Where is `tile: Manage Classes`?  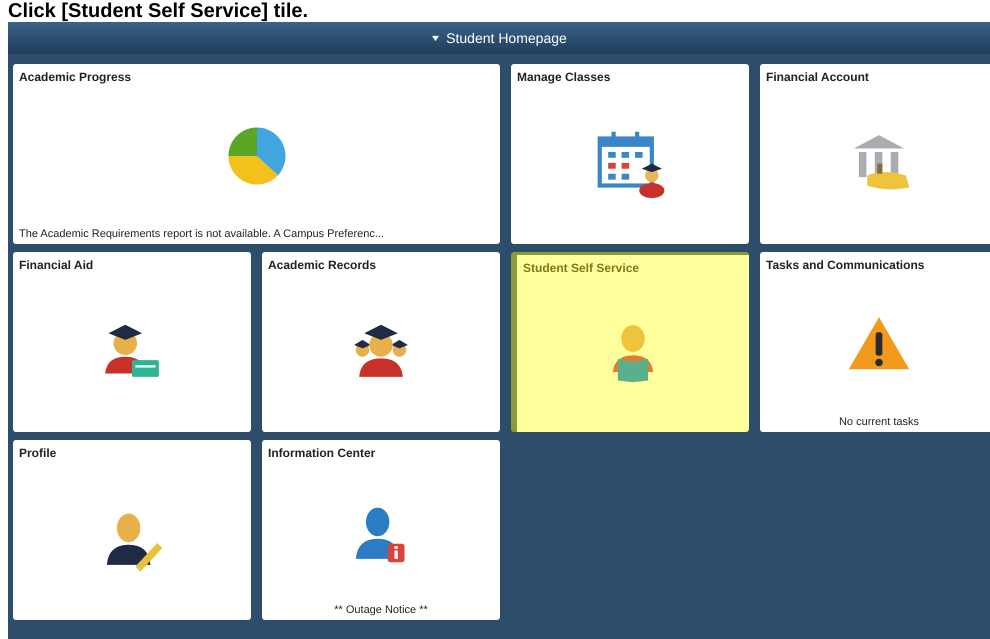
tile: Manage Classes is located at coordinates (630, 154).